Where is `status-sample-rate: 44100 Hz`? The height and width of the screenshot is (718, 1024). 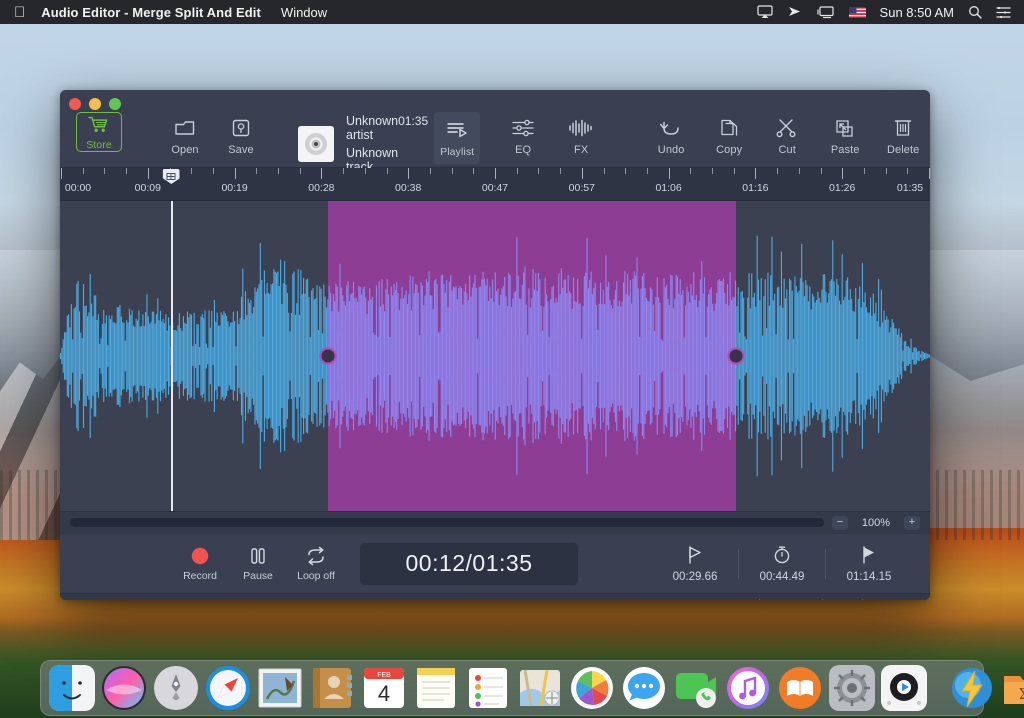 status-sample-rate: 44100 Hz is located at coordinates (727, 600).